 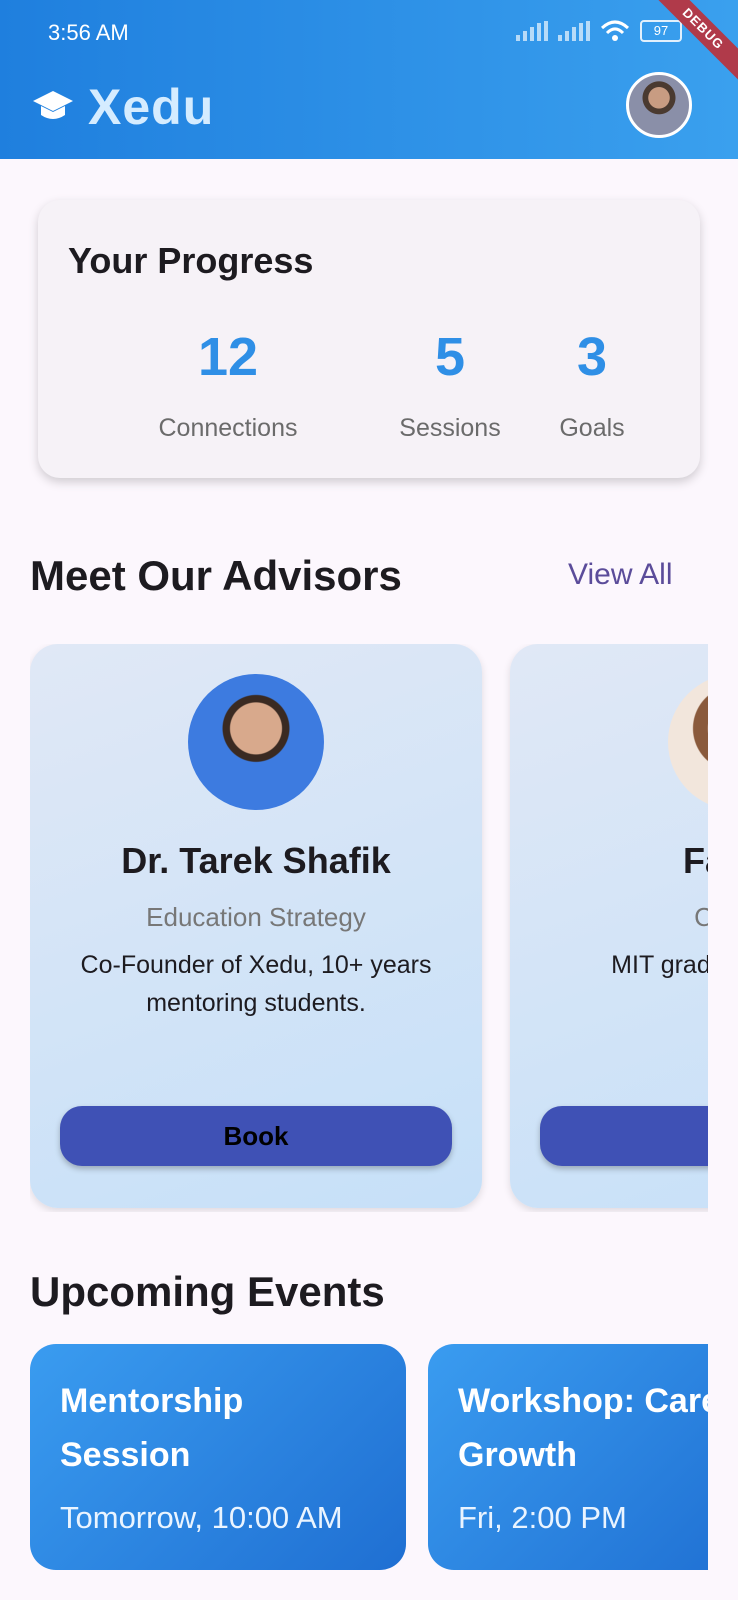 I want to click on advisor-role: Compu, so click(x=701, y=917).